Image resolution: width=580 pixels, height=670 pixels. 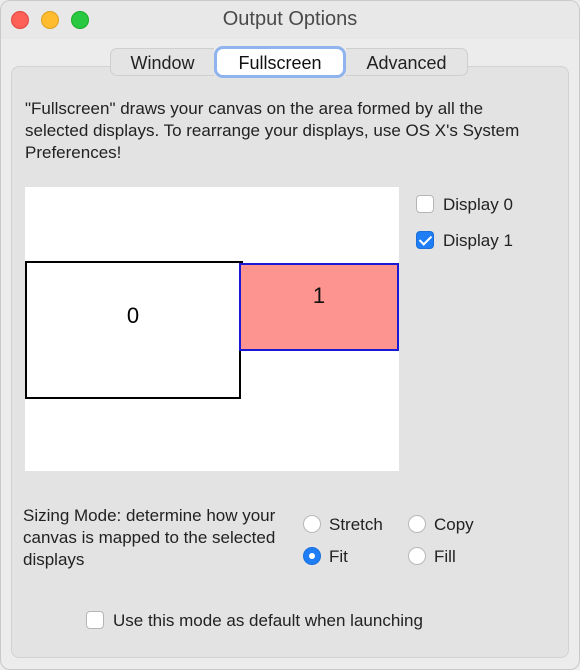 What do you see at coordinates (478, 205) in the screenshot?
I see `display-0-checkbox-label: Display 0` at bounding box center [478, 205].